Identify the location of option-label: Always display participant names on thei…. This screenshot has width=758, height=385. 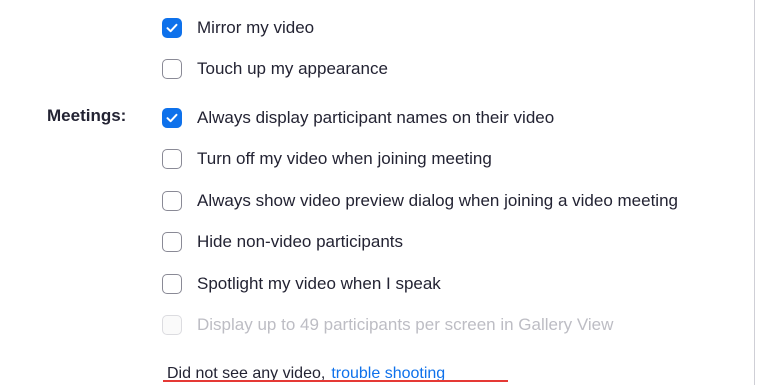
(376, 117).